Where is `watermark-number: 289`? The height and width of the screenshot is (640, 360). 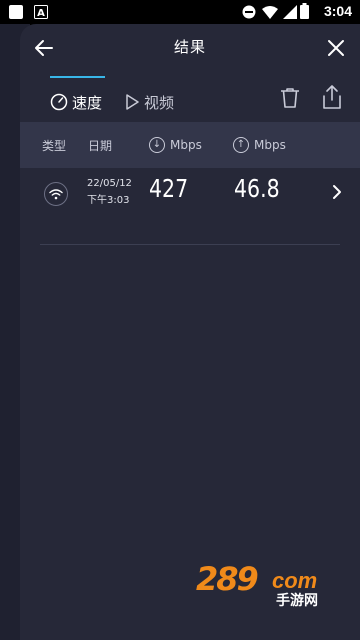
watermark-number: 289 is located at coordinates (227, 579).